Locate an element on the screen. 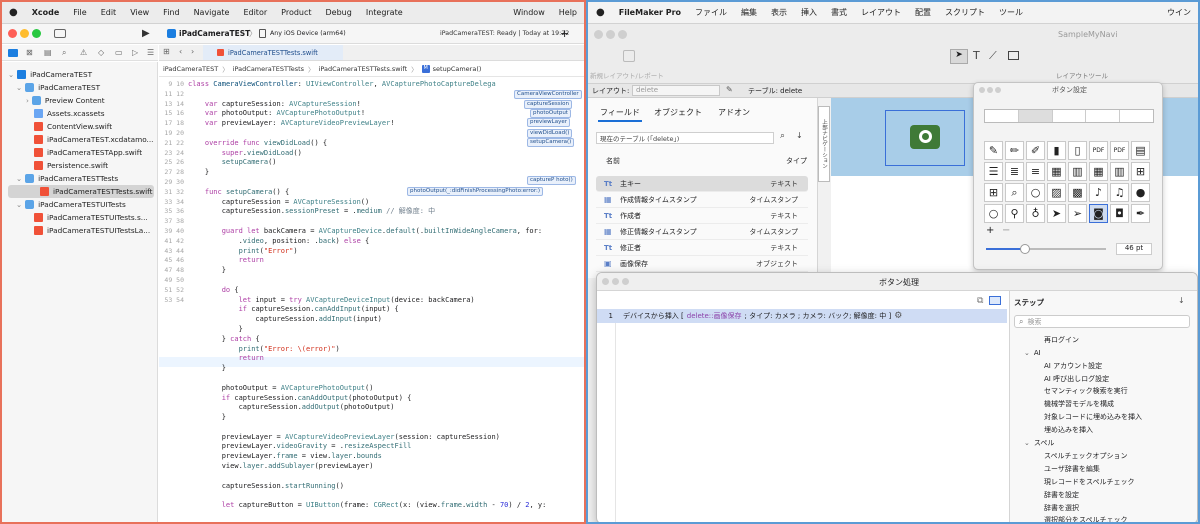 The image size is (1200, 524). add-icon: + is located at coordinates (564, 33).